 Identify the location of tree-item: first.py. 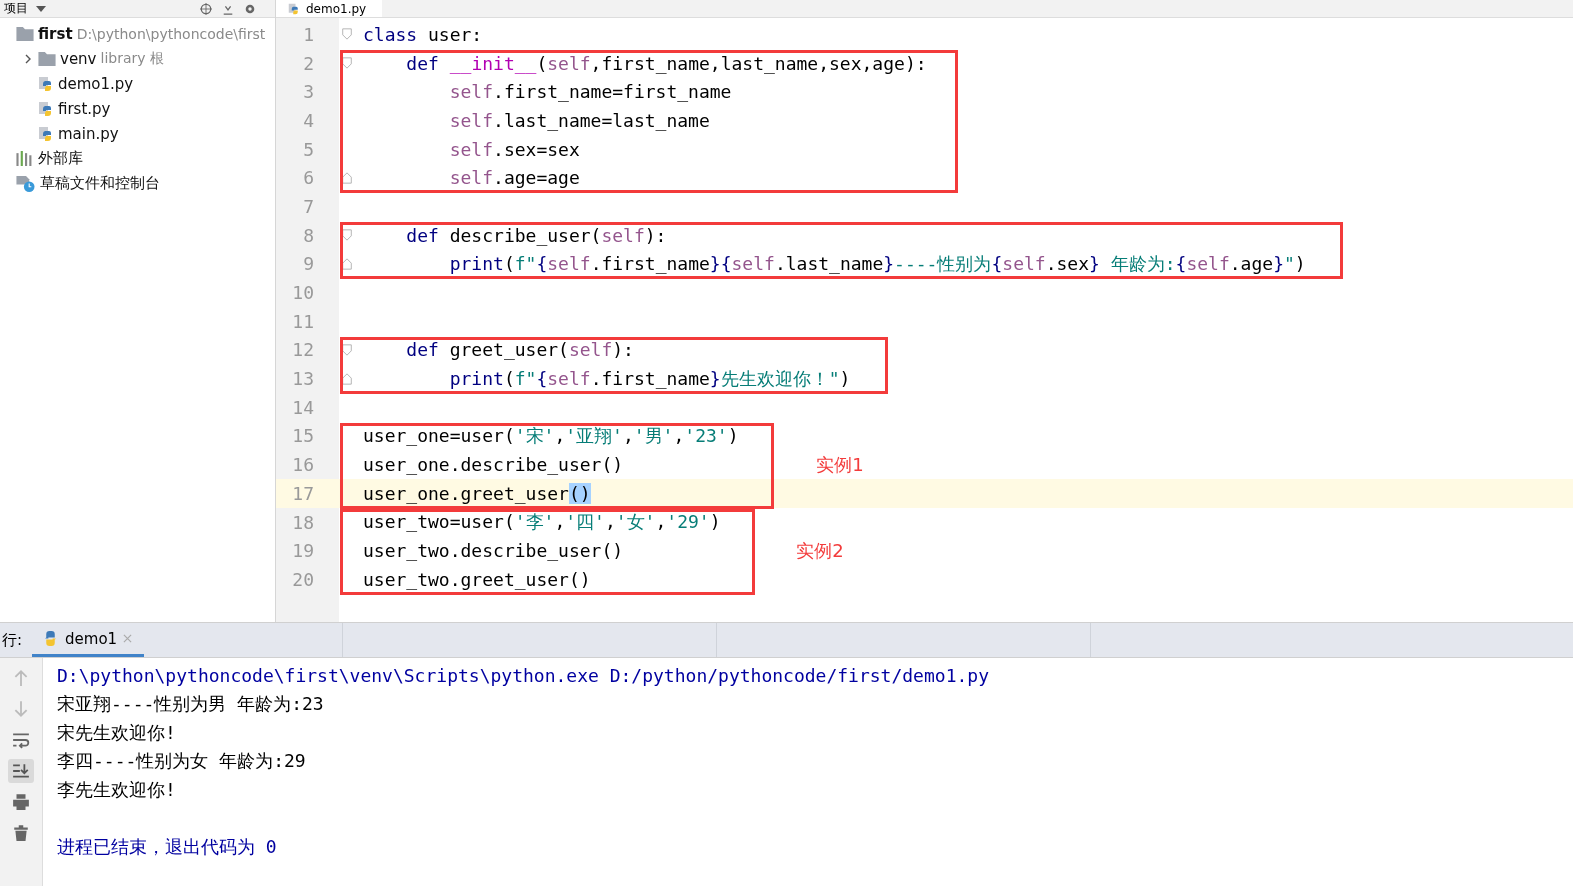
(84, 108).